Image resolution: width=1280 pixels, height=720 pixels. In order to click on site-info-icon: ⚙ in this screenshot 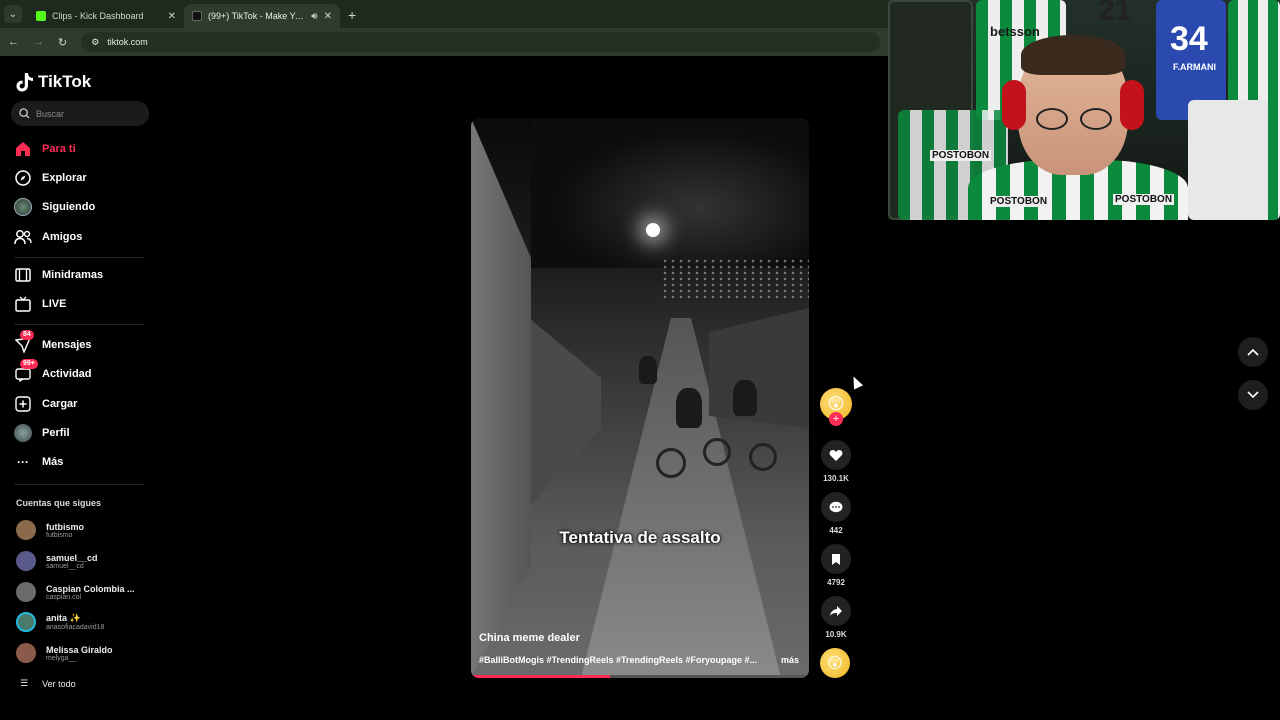, I will do `click(95, 42)`.